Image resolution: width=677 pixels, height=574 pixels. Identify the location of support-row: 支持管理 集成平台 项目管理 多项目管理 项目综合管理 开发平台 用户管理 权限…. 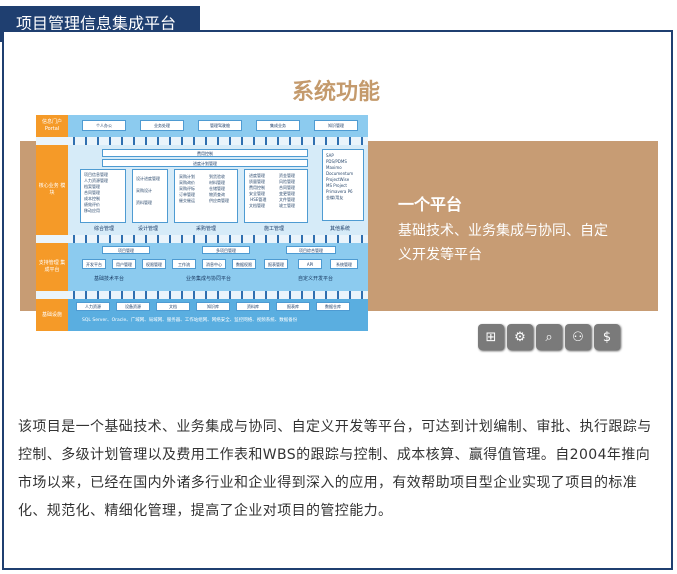
(202, 267).